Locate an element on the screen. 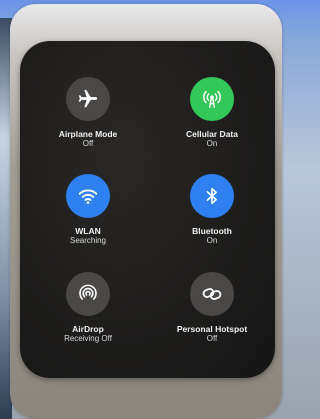  bluetooth-toggle: Bluetooth On is located at coordinates (212, 210).